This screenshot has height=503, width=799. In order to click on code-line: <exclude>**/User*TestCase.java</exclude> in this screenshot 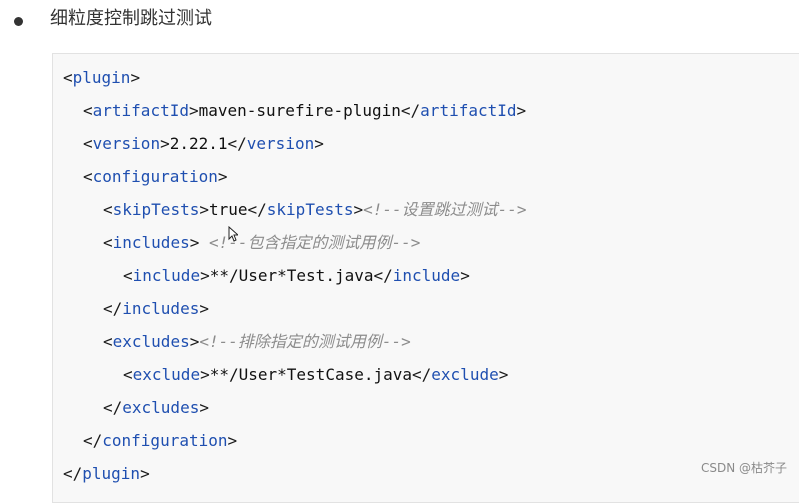, I will do `click(316, 374)`.